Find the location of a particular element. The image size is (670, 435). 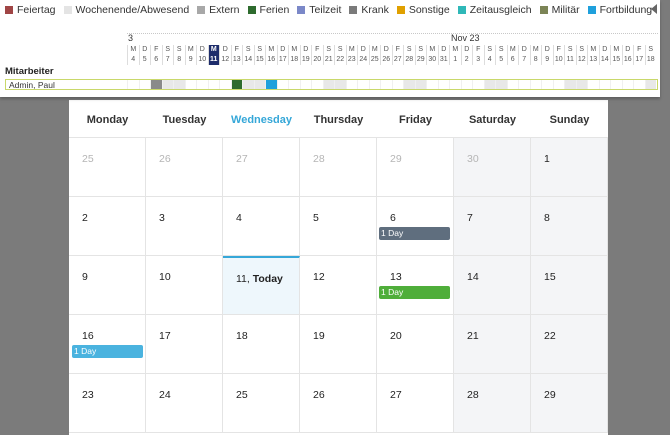

calendar-day: 24 is located at coordinates (184, 403).